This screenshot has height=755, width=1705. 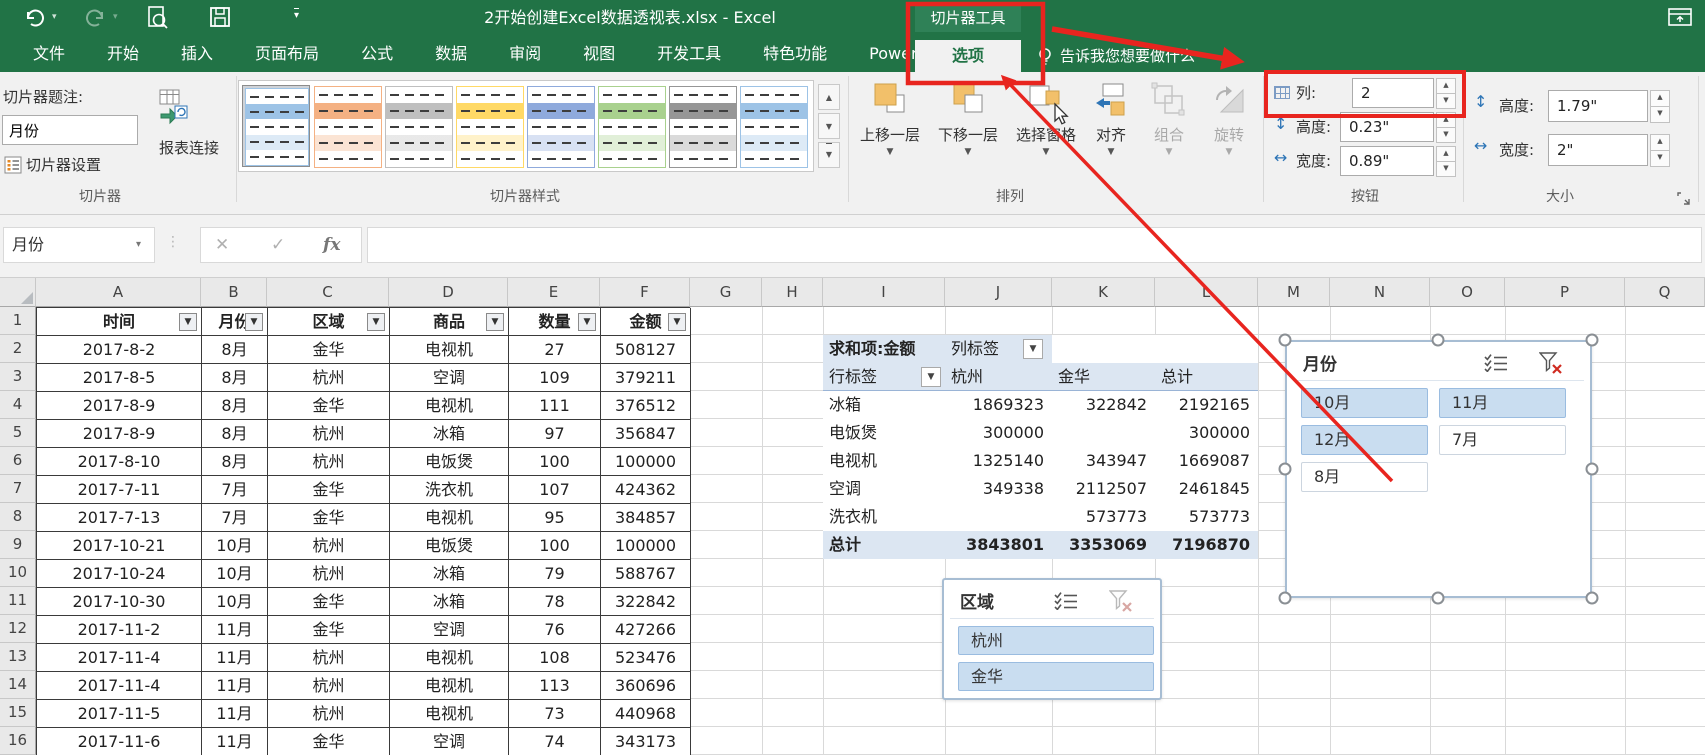 I want to click on column-header: Q, so click(x=1665, y=292).